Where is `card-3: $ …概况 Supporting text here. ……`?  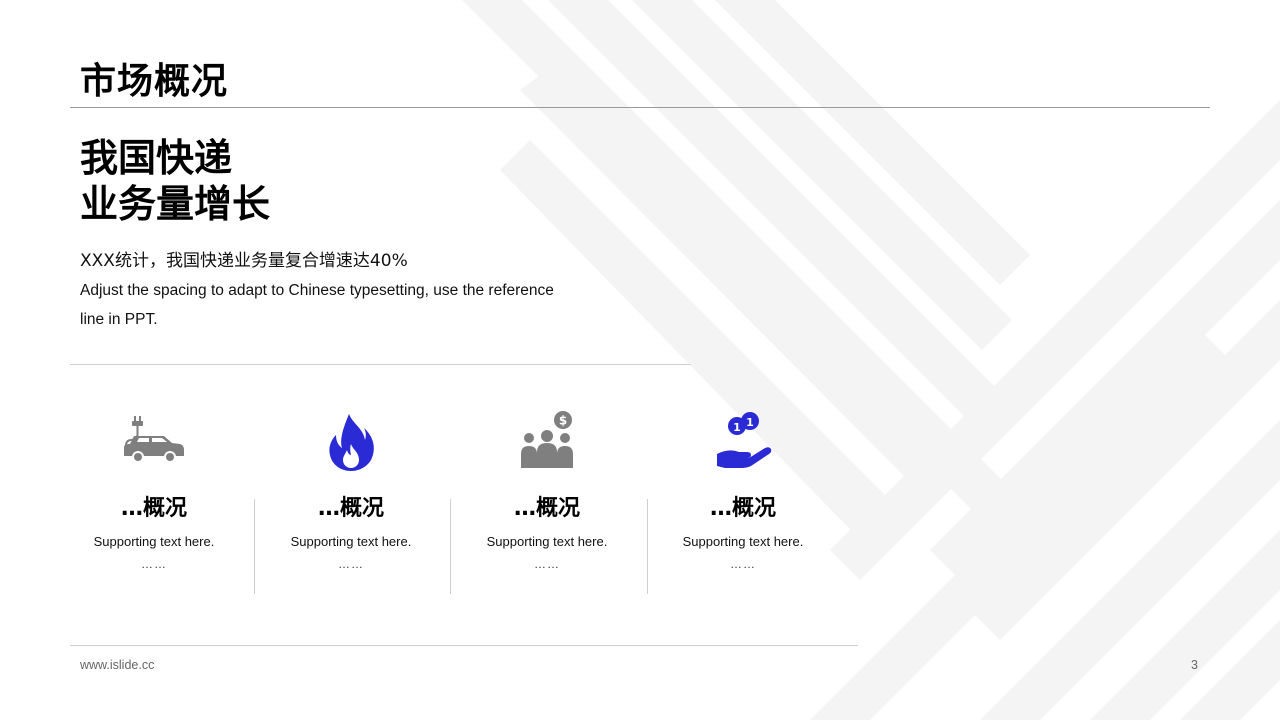
card-3: $ …概况 Supporting text here. …… is located at coordinates (547, 505).